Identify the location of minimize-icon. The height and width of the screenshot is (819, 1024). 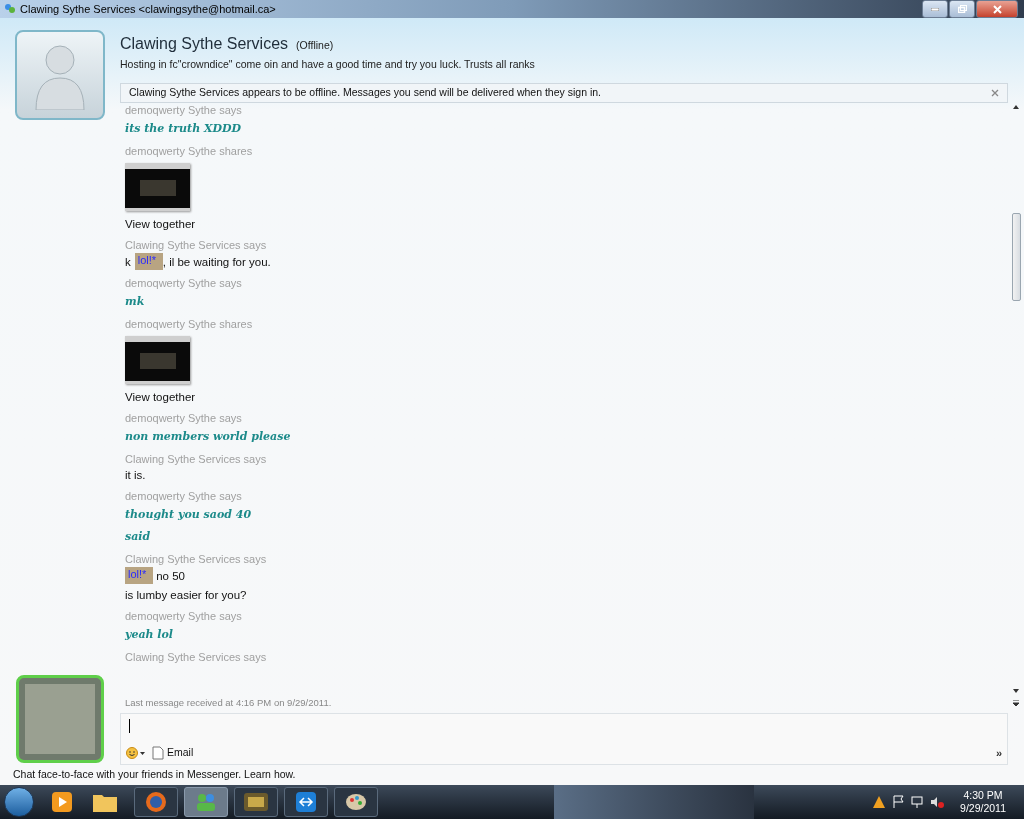
(935, 9).